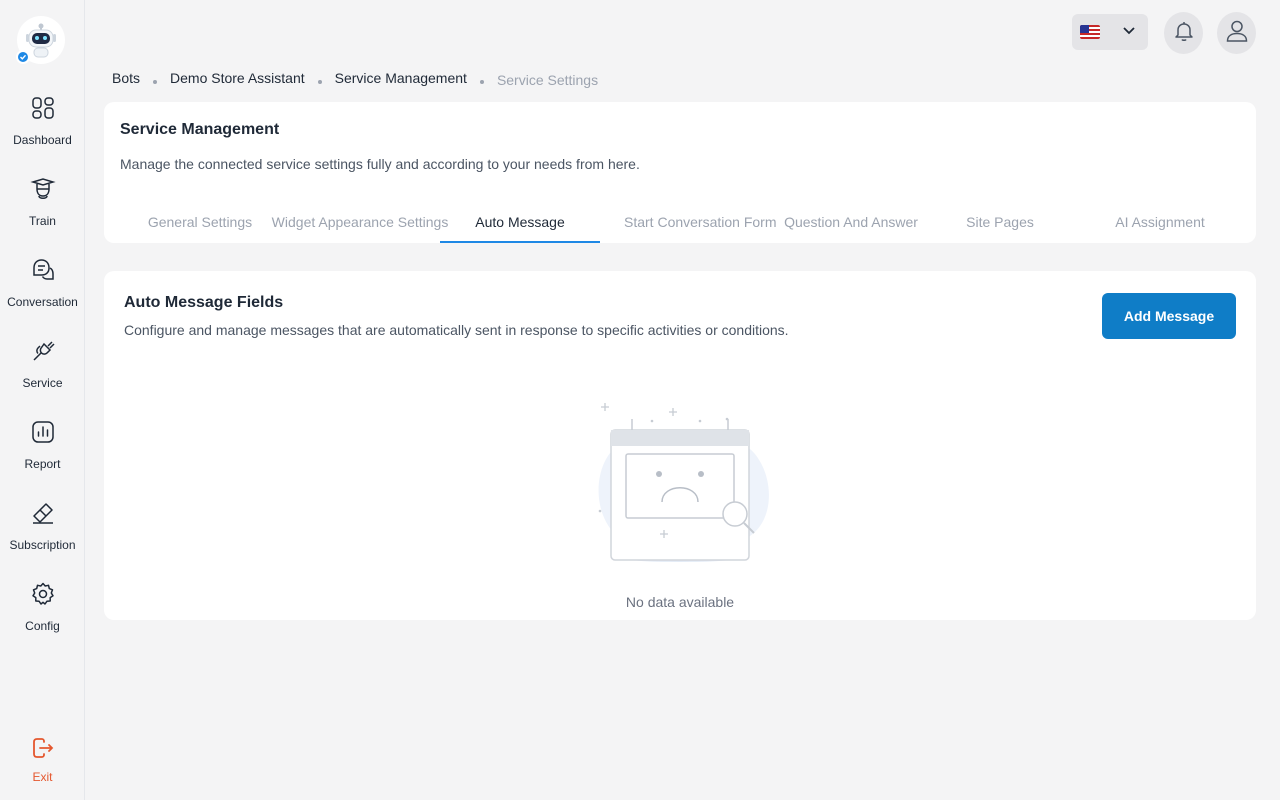 The width and height of the screenshot is (1280, 800). What do you see at coordinates (43, 189) in the screenshot?
I see `graduation-cap-icon` at bounding box center [43, 189].